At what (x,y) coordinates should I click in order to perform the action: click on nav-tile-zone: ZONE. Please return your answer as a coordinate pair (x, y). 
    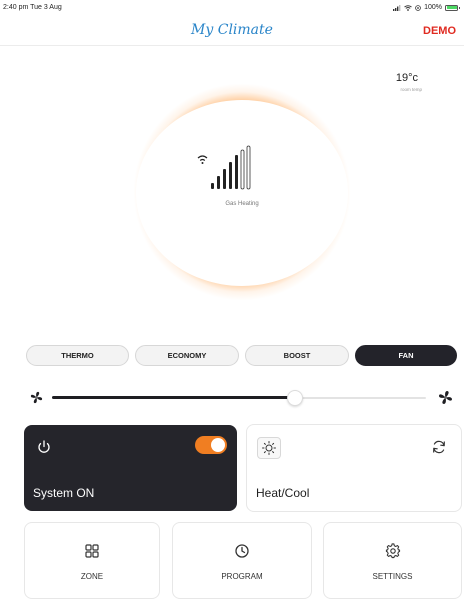
    Looking at the image, I should click on (92, 560).